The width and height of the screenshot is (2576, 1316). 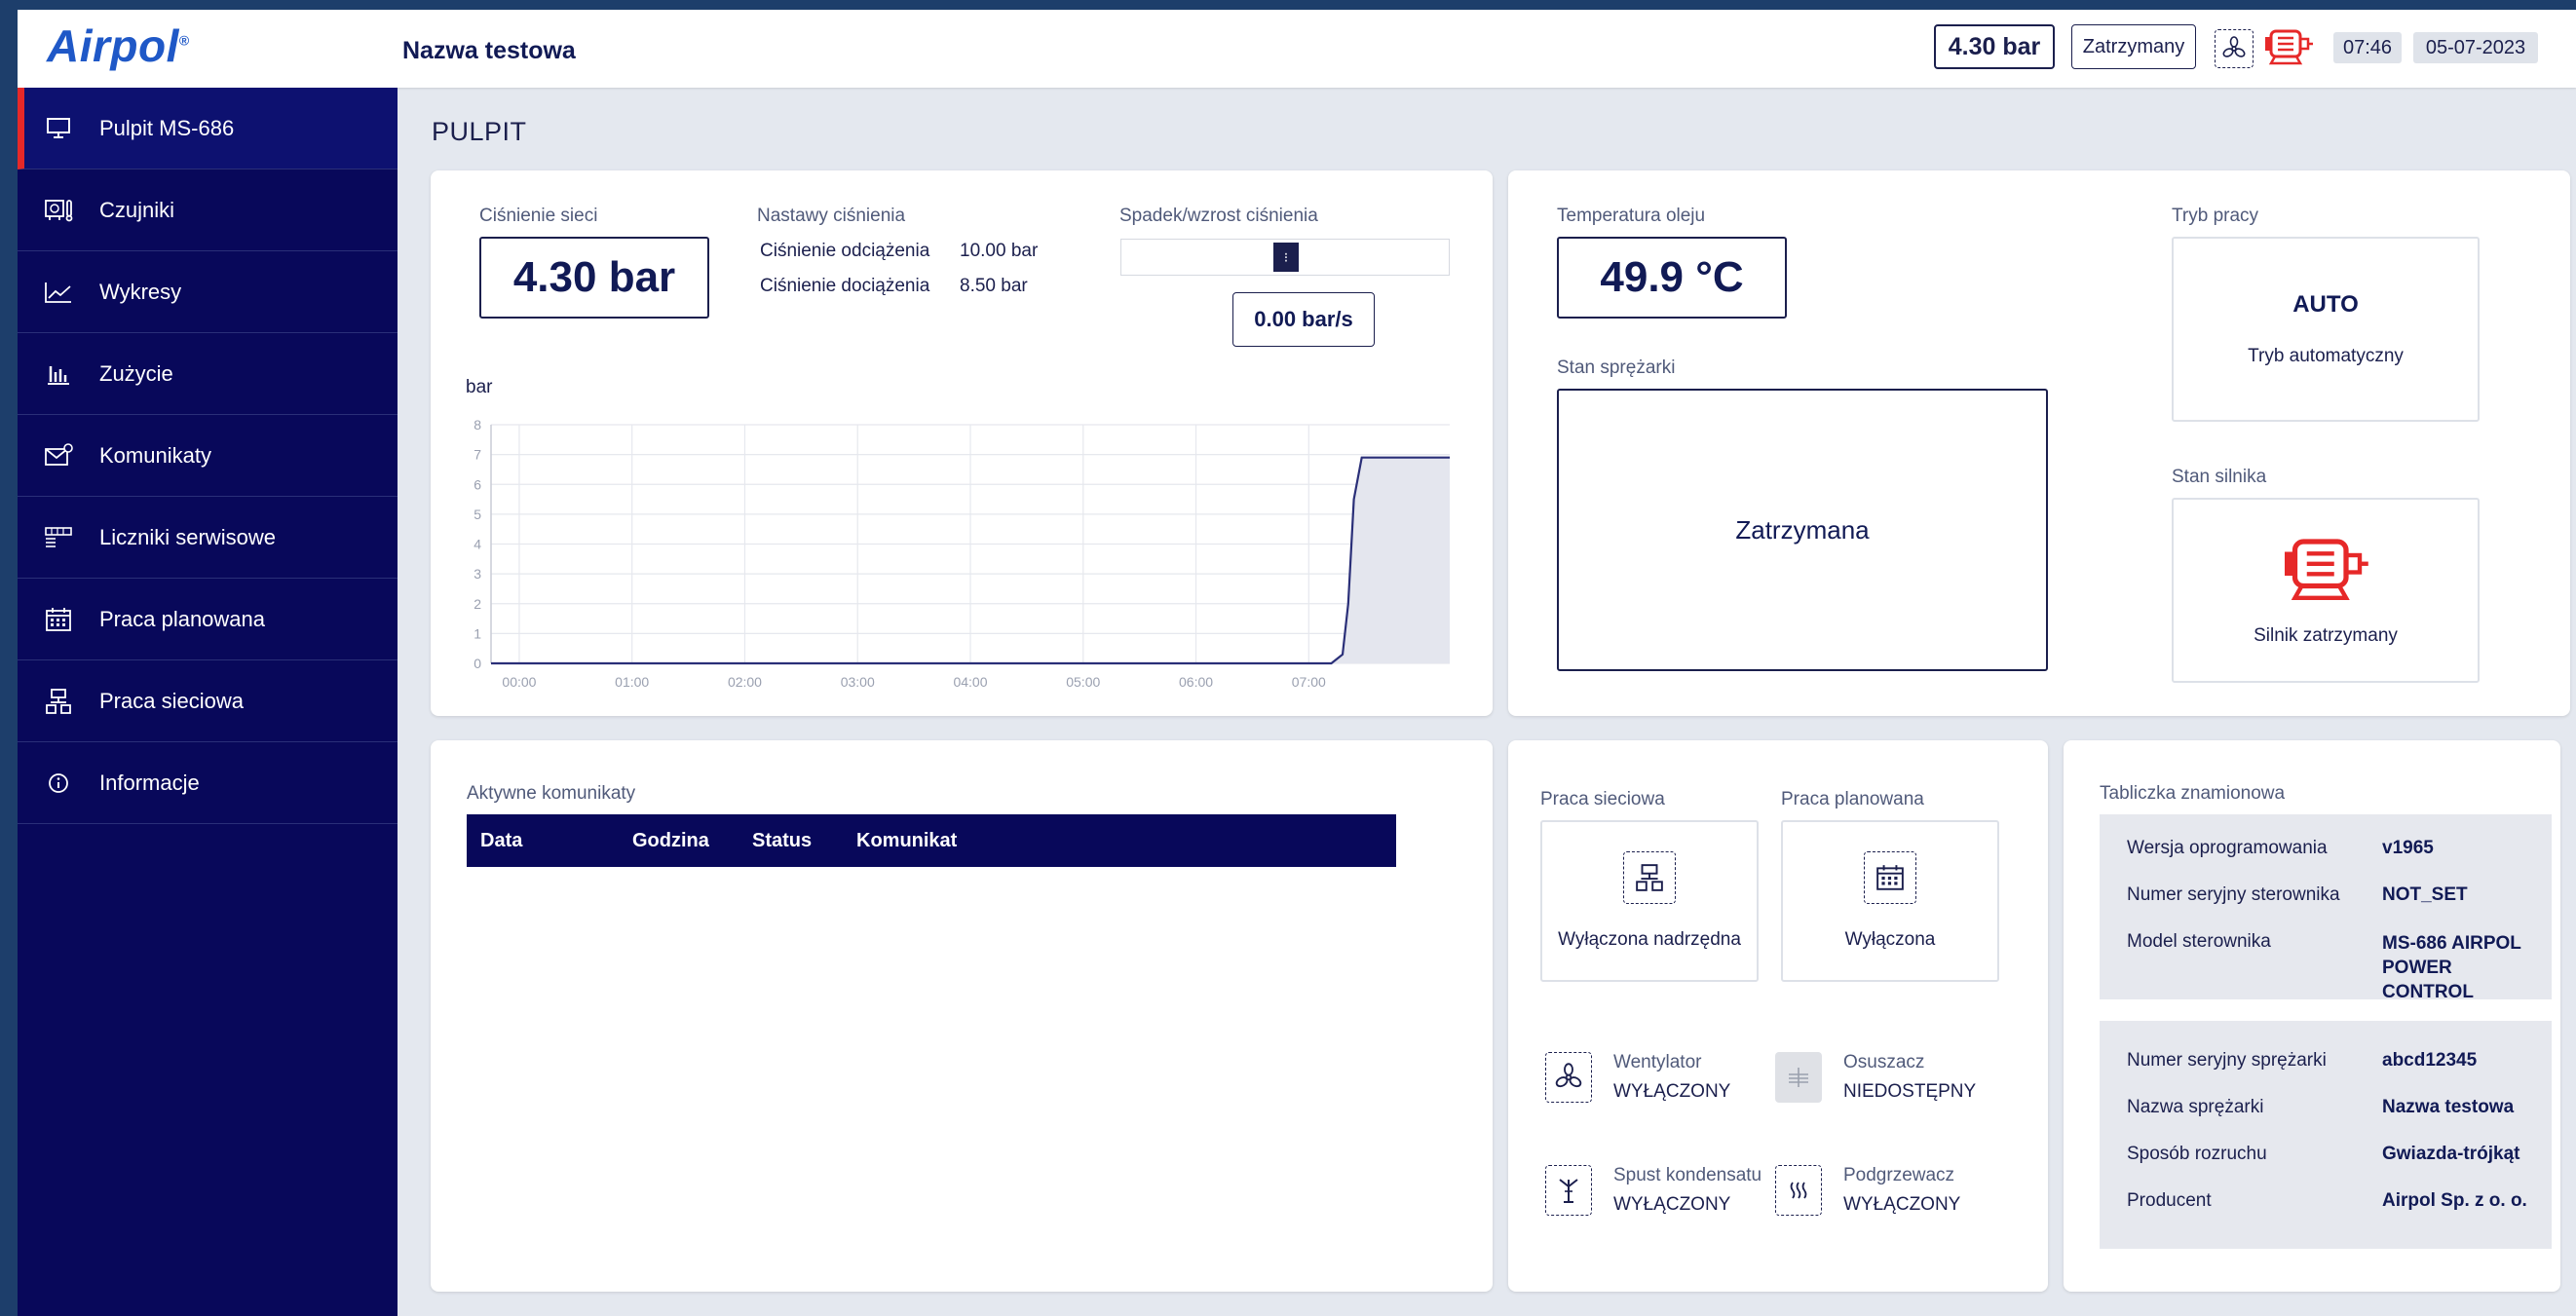 I want to click on heater-icon, so click(x=1798, y=1191).